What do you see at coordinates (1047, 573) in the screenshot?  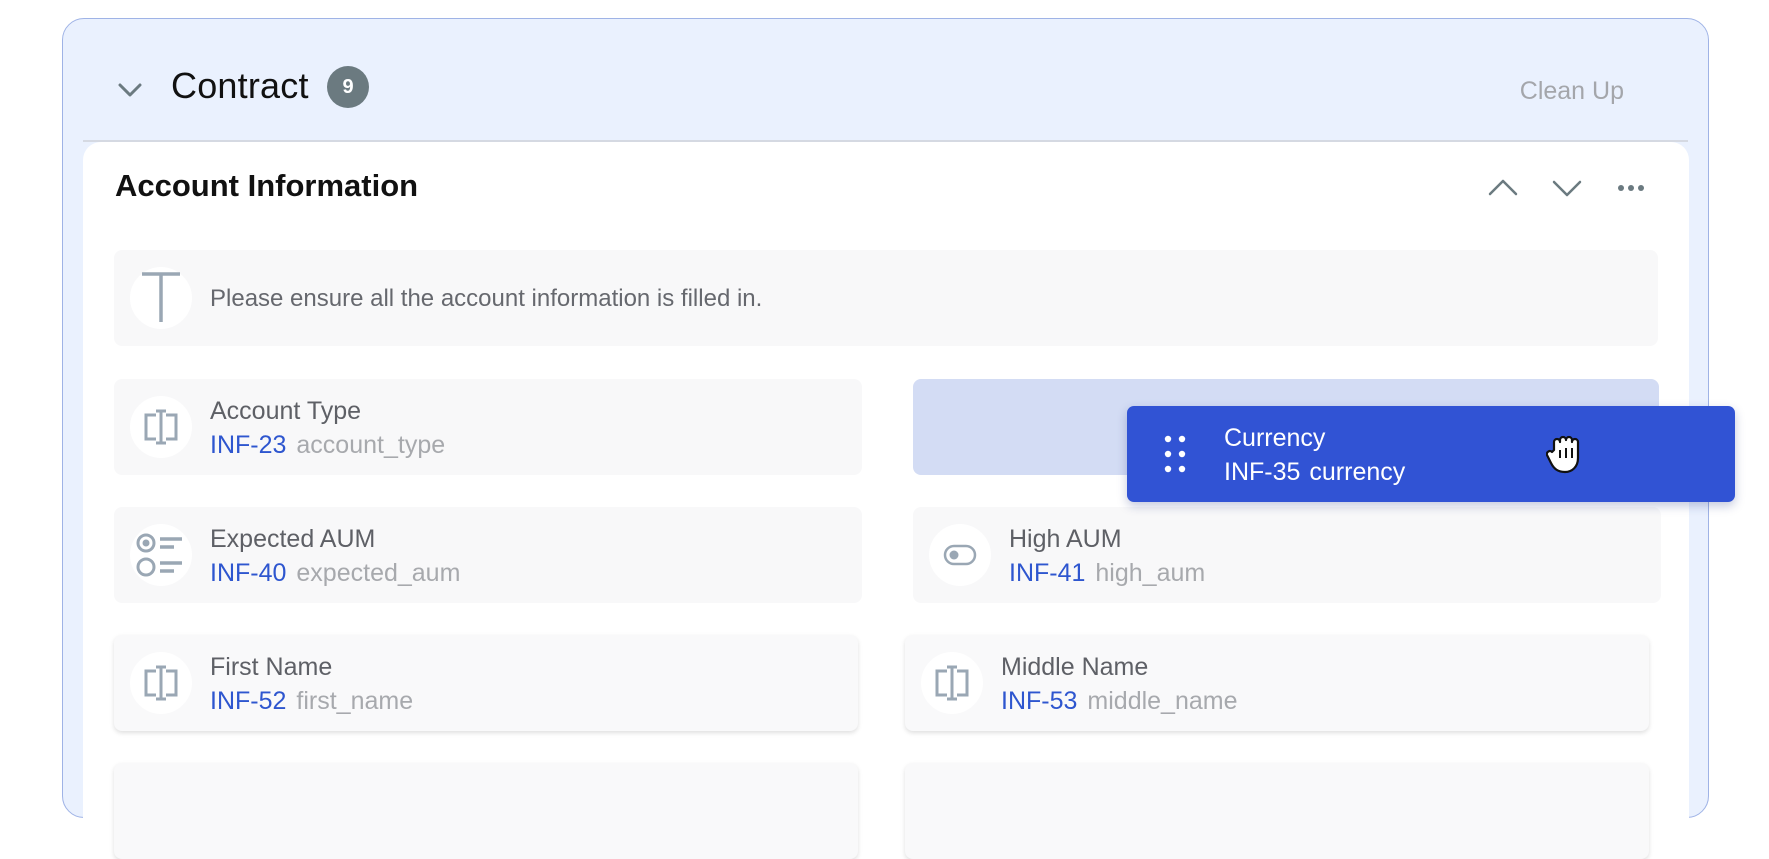 I see `field-id: INF-41` at bounding box center [1047, 573].